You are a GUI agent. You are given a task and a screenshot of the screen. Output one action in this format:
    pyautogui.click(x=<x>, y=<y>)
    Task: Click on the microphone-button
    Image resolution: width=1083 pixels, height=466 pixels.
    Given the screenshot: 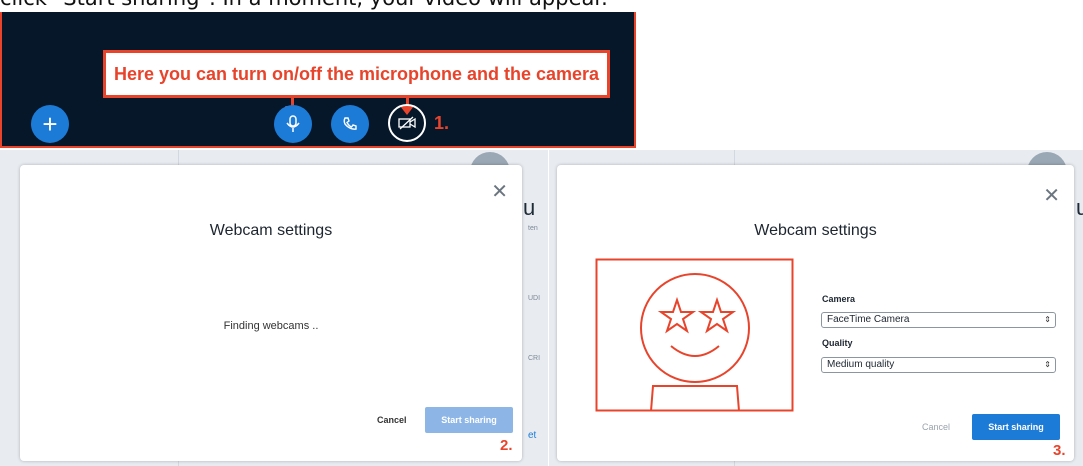 What is the action you would take?
    pyautogui.click(x=293, y=124)
    